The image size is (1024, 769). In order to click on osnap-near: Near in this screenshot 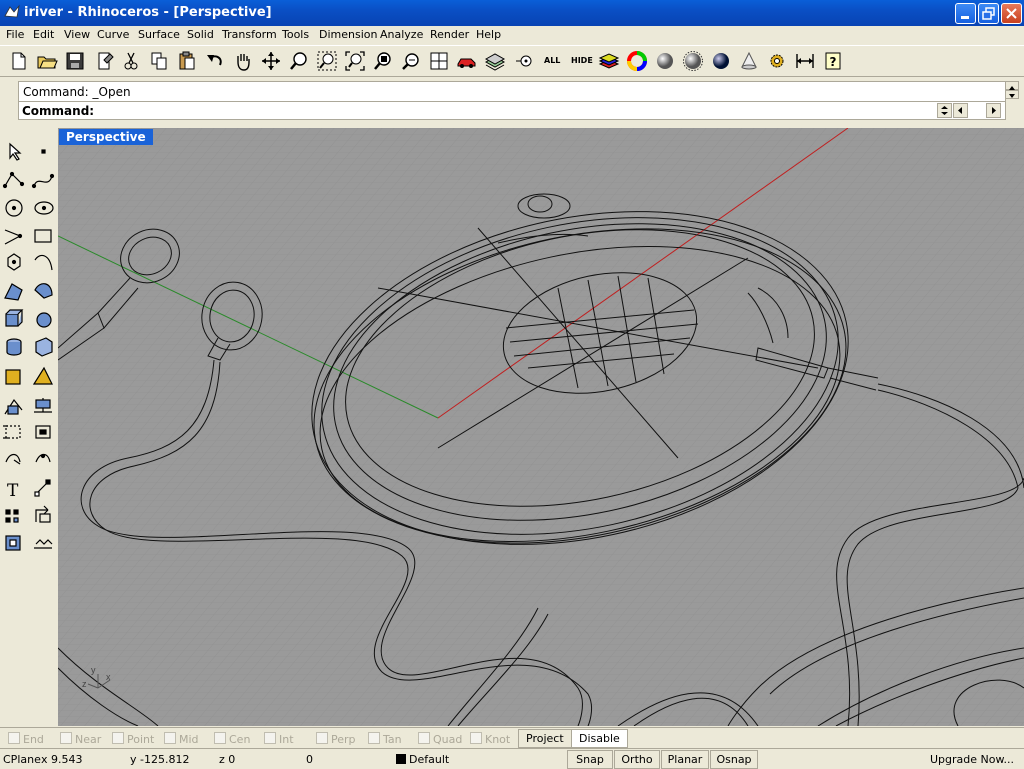, I will do `click(80, 739)`.